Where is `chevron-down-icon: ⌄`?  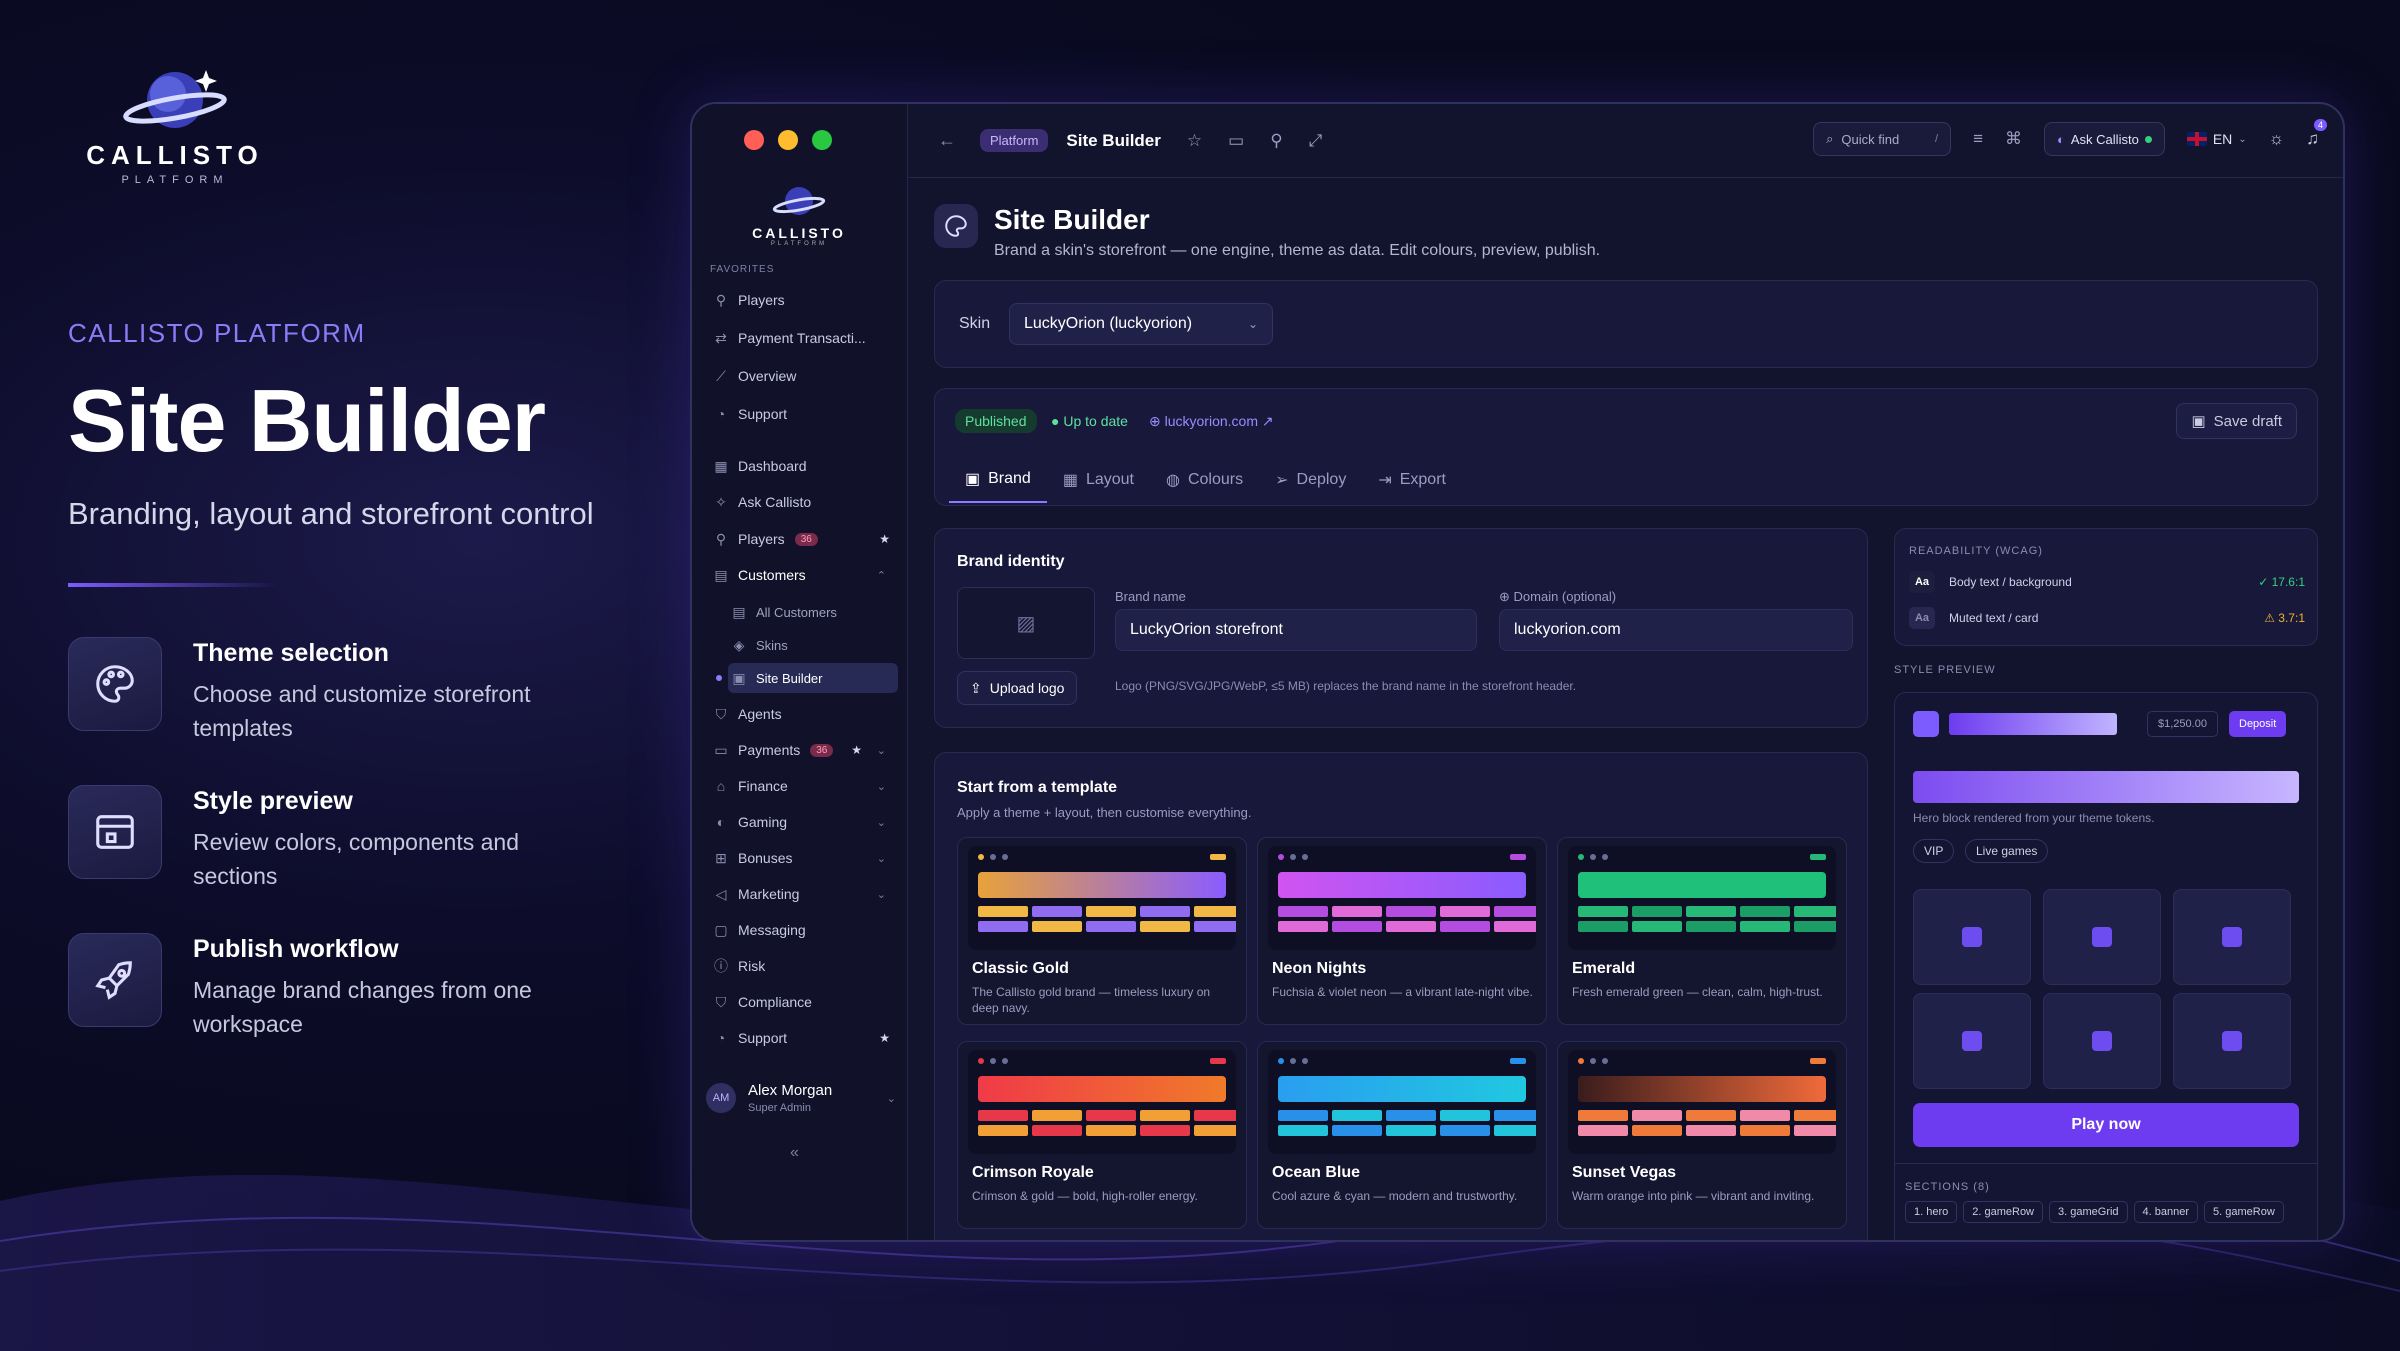 chevron-down-icon: ⌄ is located at coordinates (891, 1098).